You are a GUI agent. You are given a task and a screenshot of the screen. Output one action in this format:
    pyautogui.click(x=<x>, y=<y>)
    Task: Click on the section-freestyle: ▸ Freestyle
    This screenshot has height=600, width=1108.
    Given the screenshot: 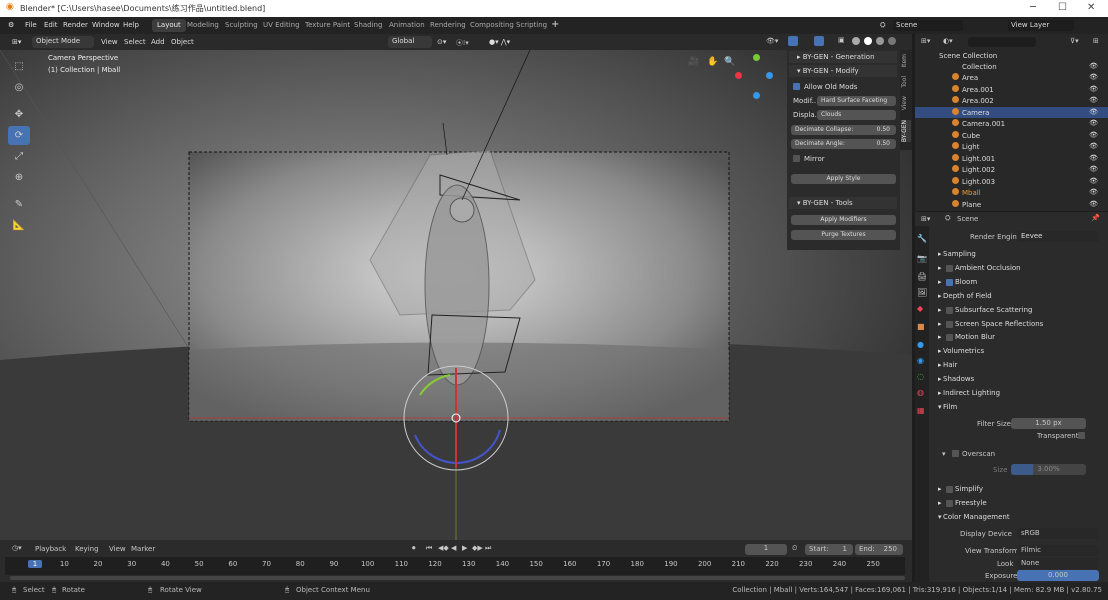 What is the action you would take?
    pyautogui.click(x=1020, y=505)
    